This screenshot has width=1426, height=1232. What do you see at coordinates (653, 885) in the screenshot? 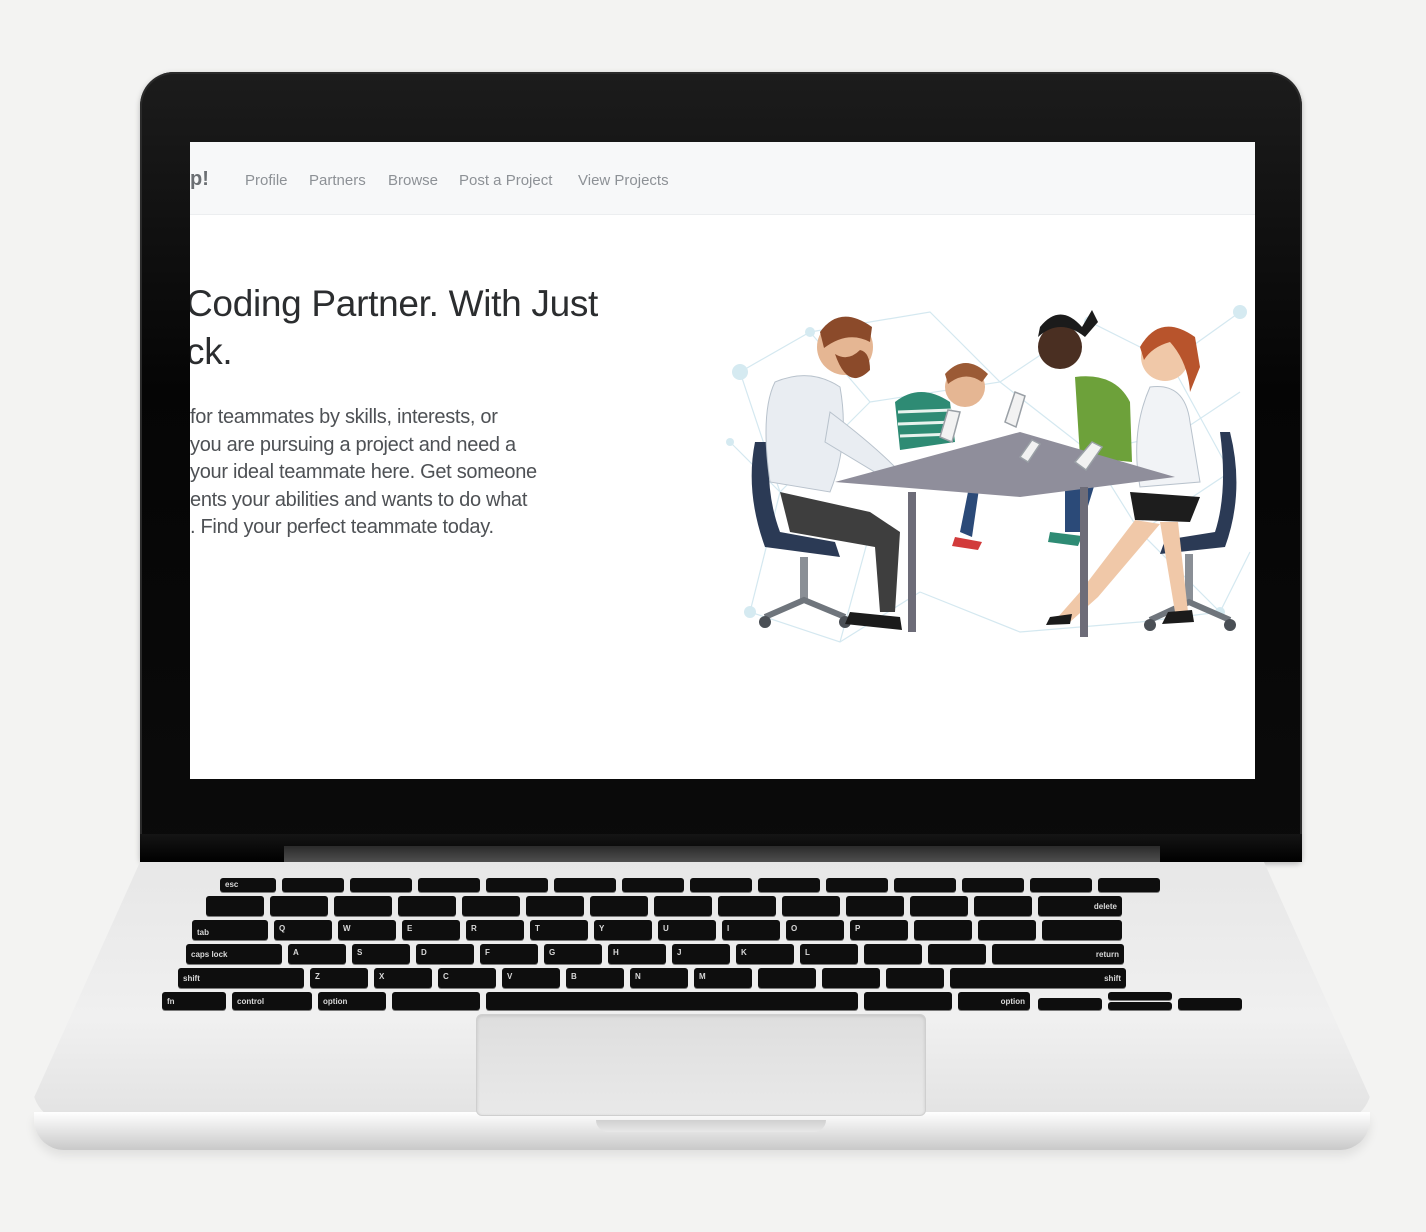
I see `key-f6` at bounding box center [653, 885].